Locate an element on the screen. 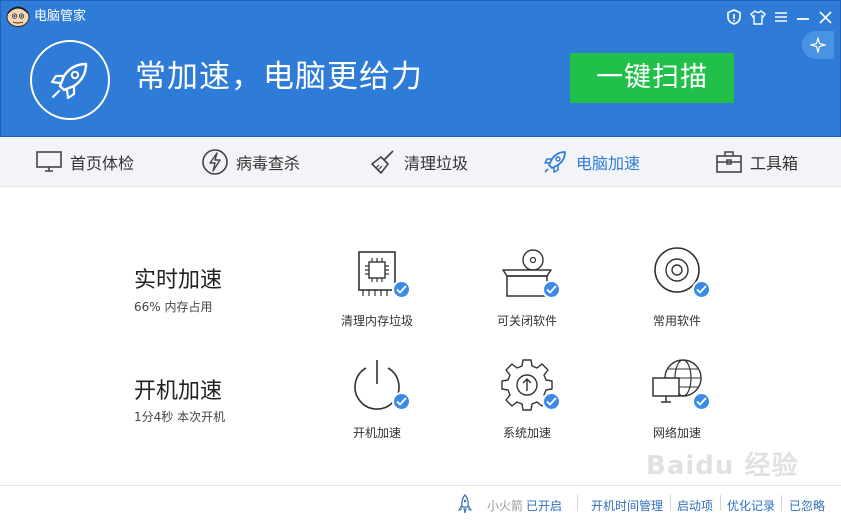 The height and width of the screenshot is (523, 841). network-speedup-item: 网络加速 is located at coordinates (677, 403).